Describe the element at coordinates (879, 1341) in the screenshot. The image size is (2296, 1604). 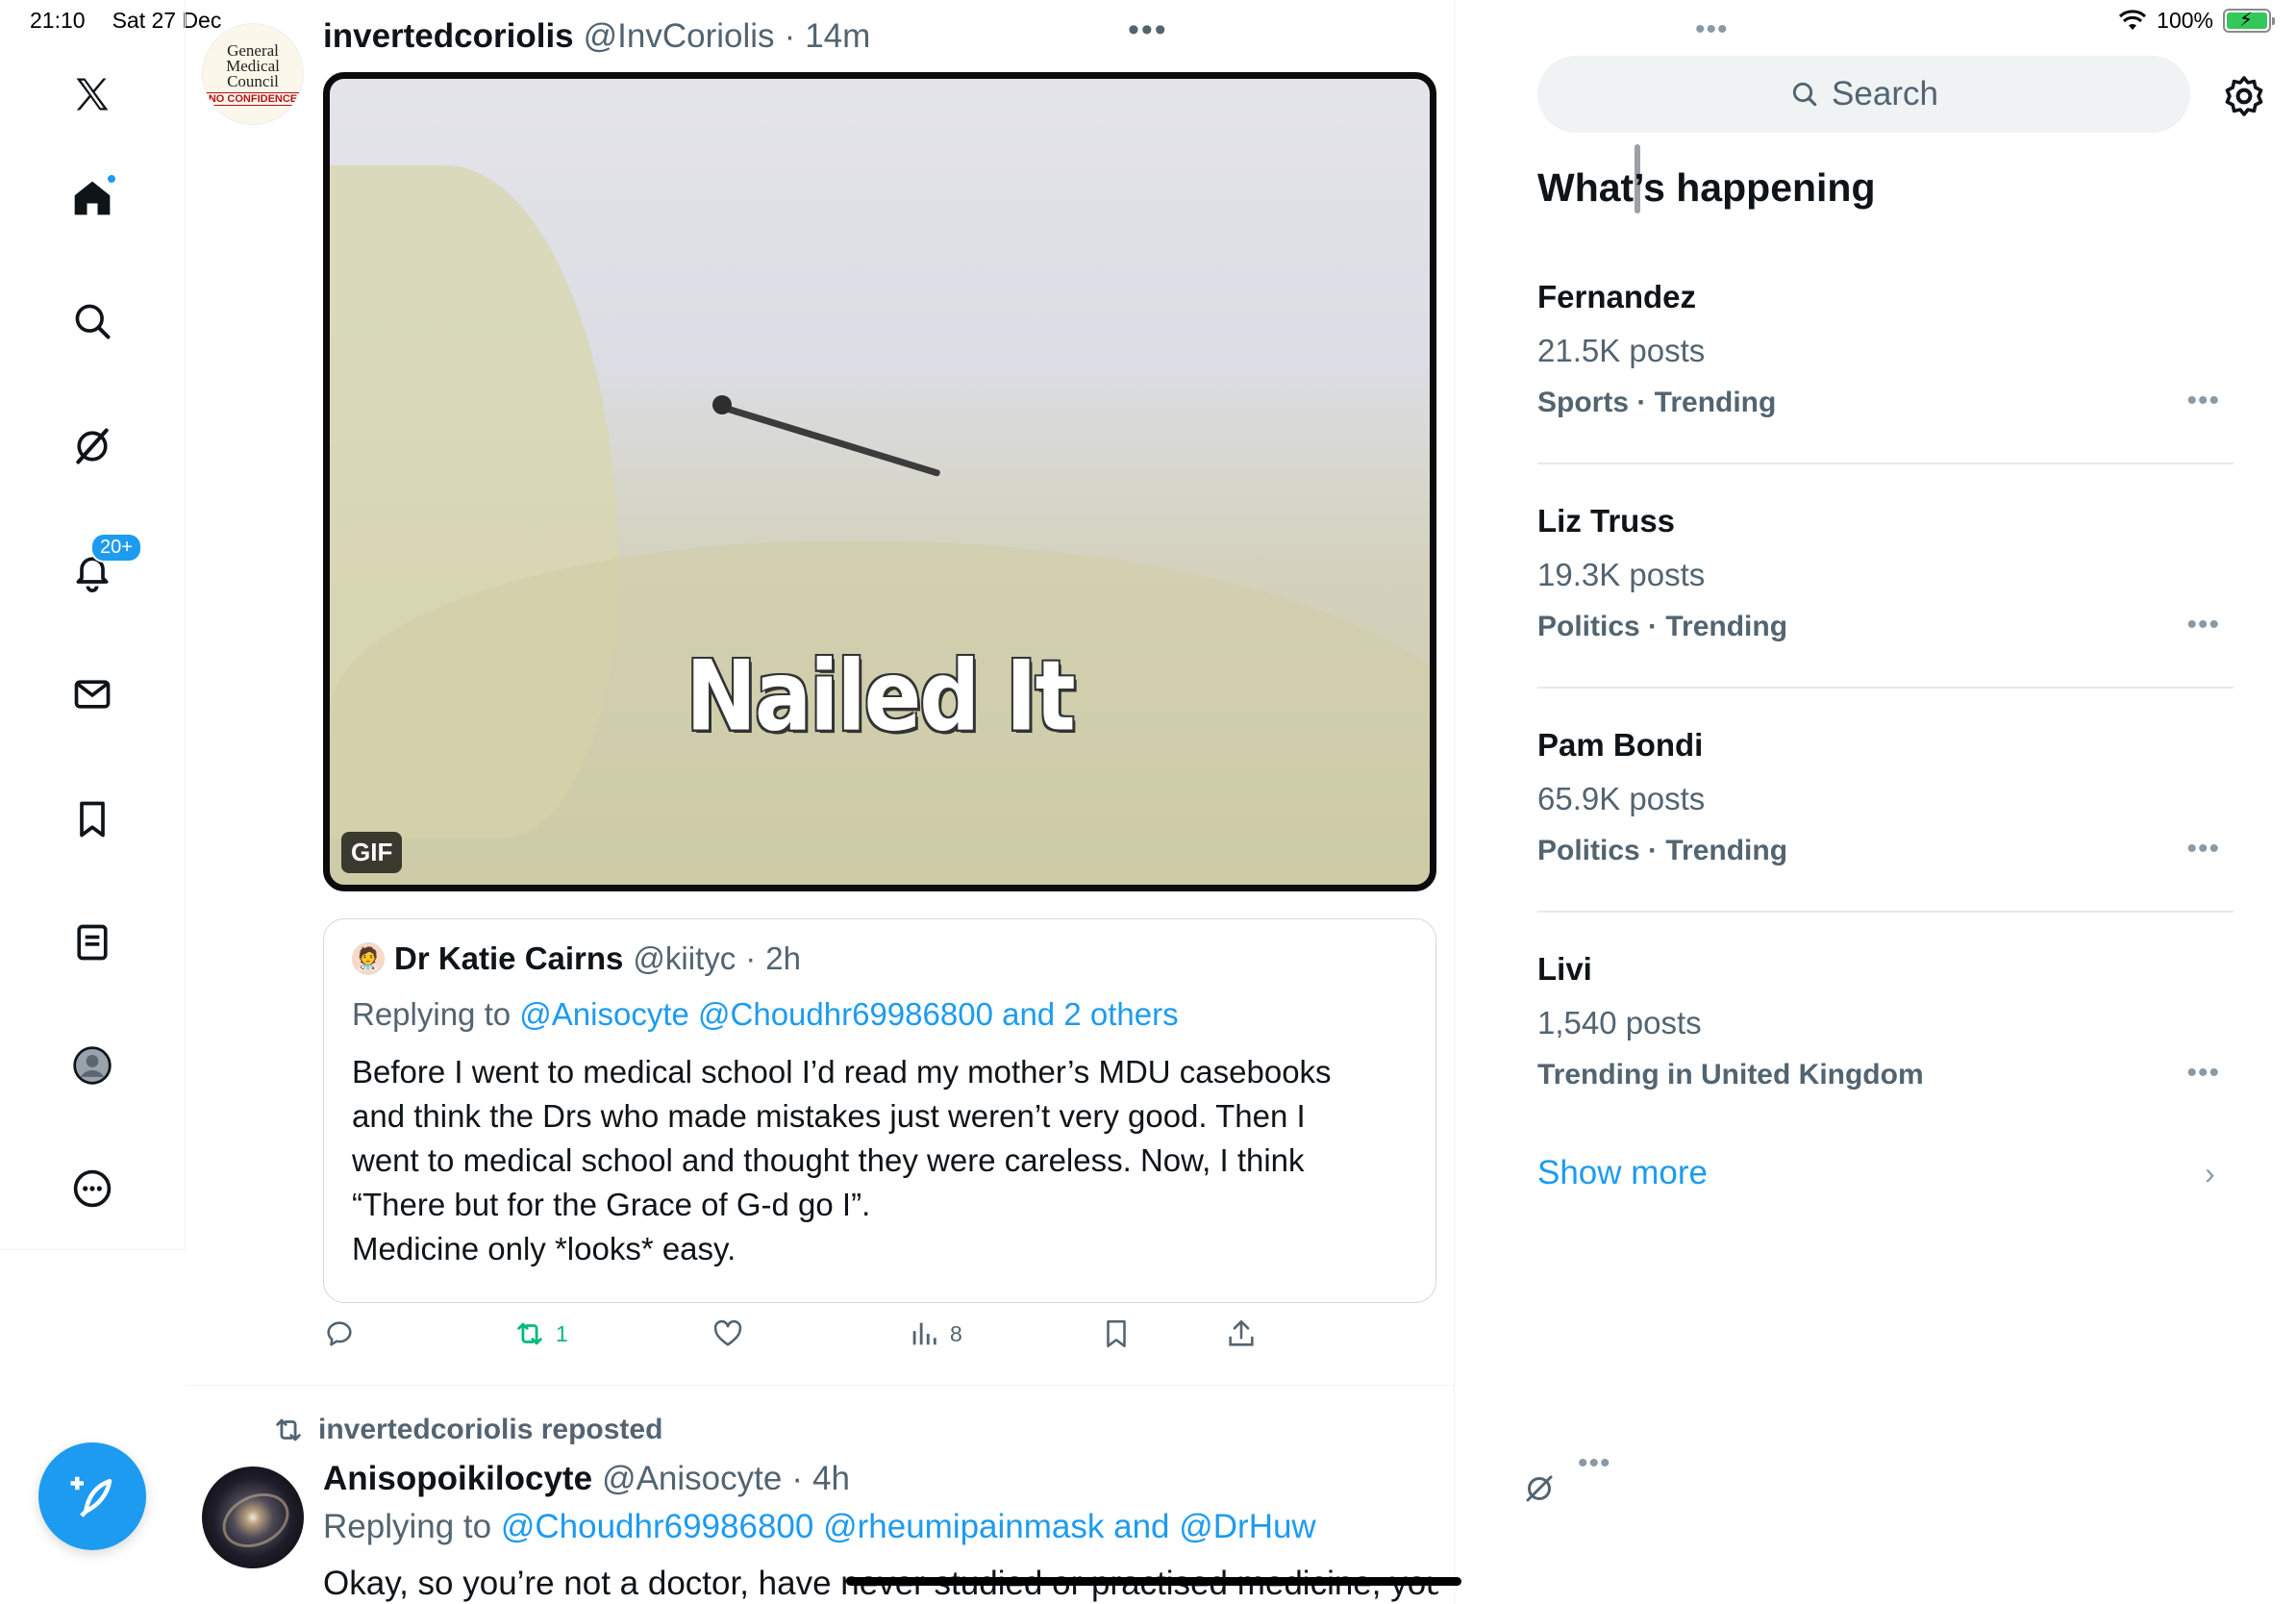
I see `post-actions: 1 8` at that location.